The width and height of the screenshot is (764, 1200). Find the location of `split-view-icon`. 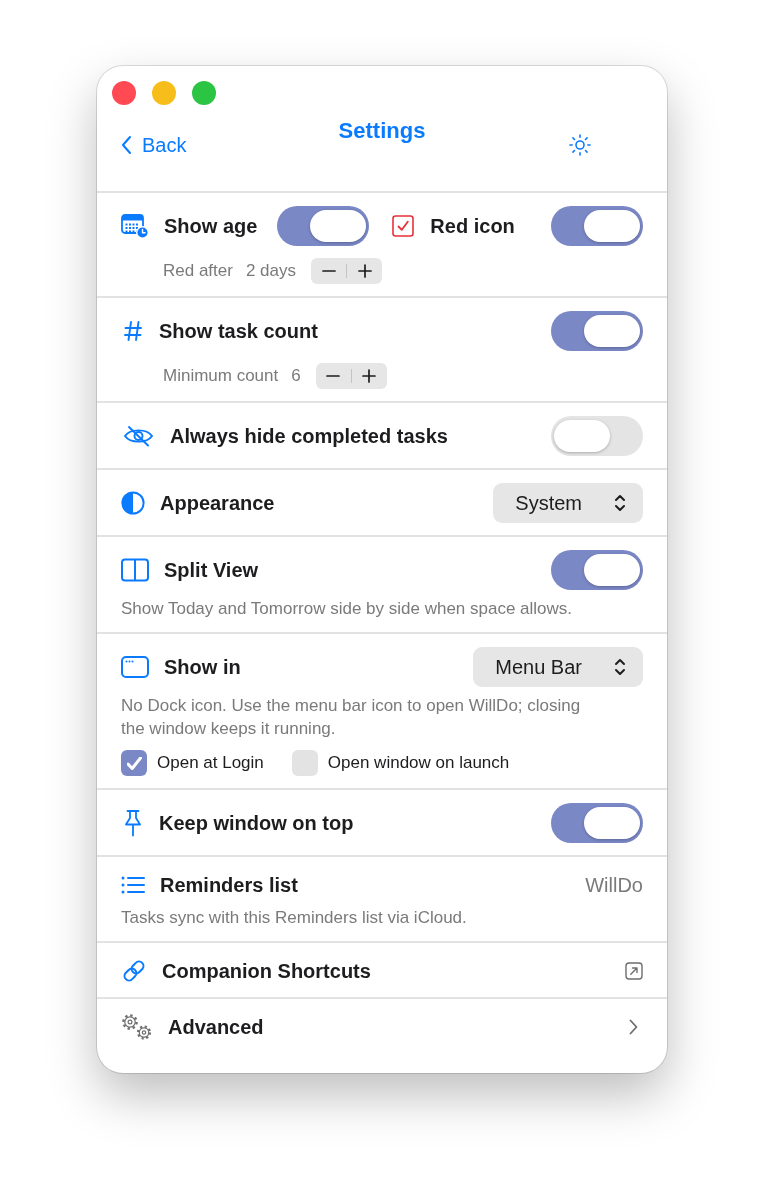

split-view-icon is located at coordinates (135, 570).